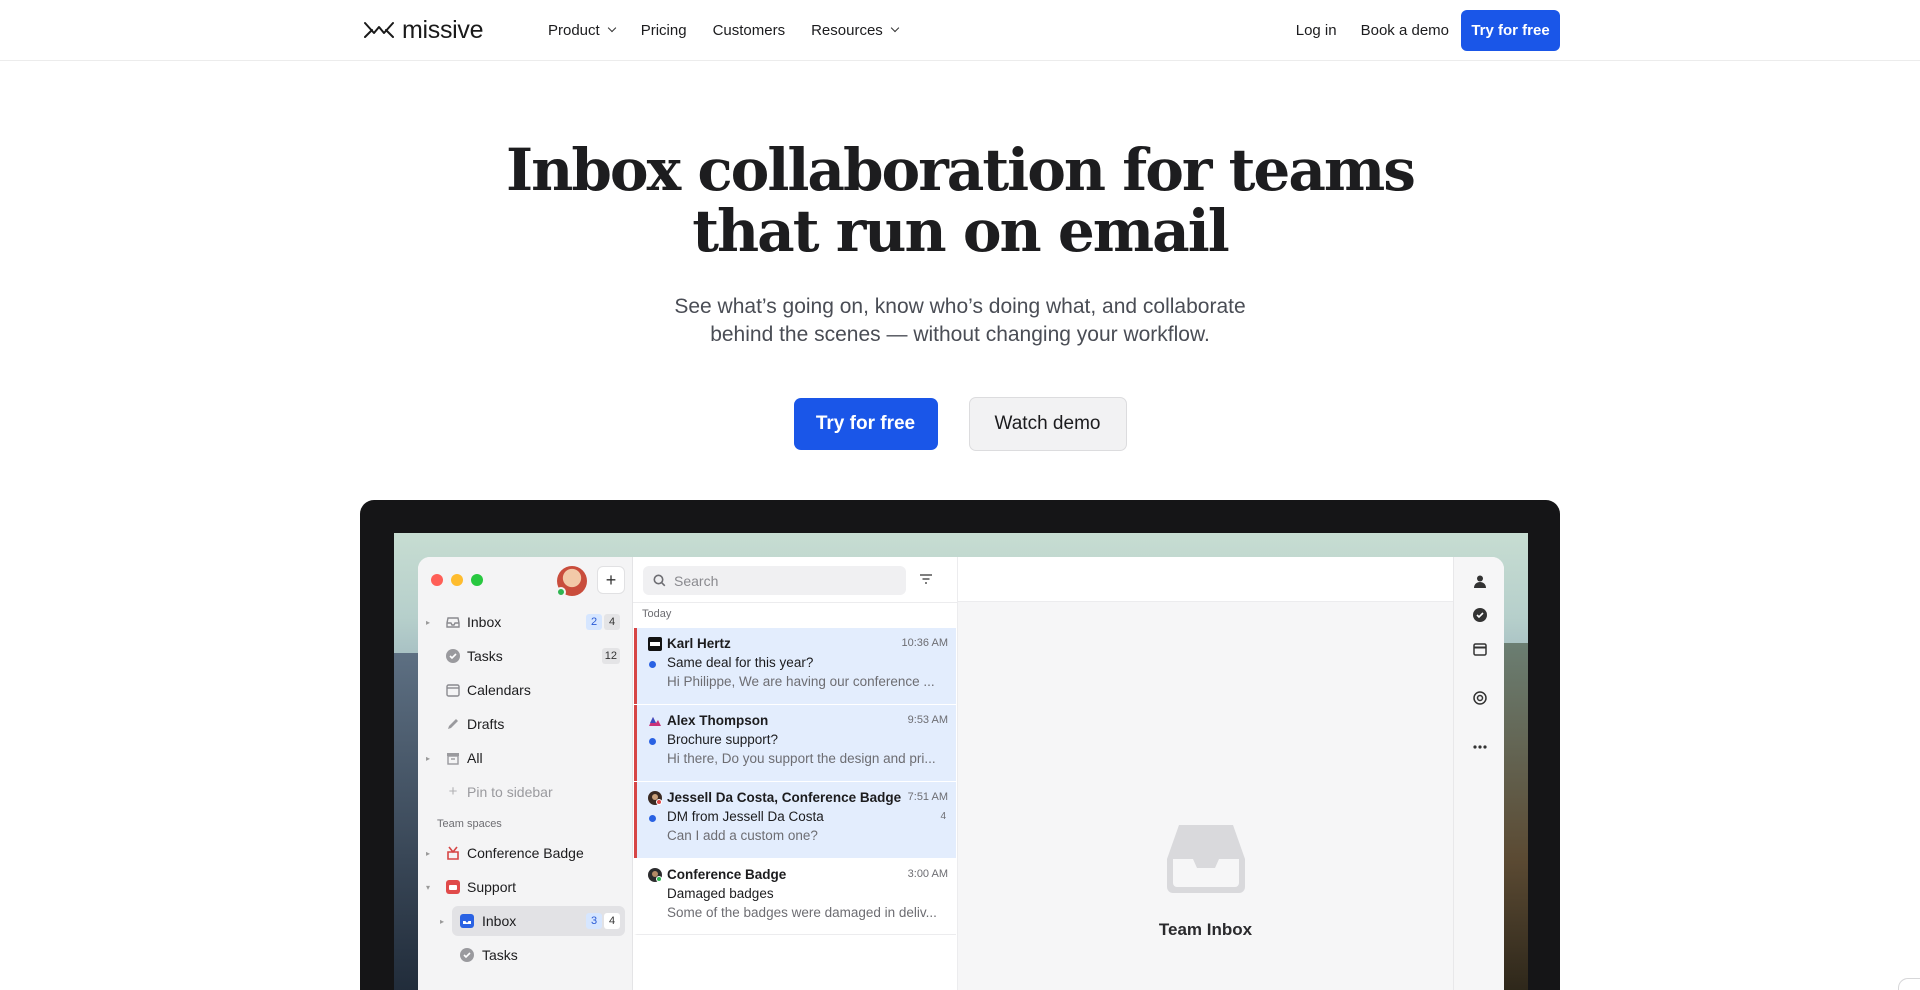  What do you see at coordinates (603, 622) in the screenshot?
I see `inbox-badges: 2 4` at bounding box center [603, 622].